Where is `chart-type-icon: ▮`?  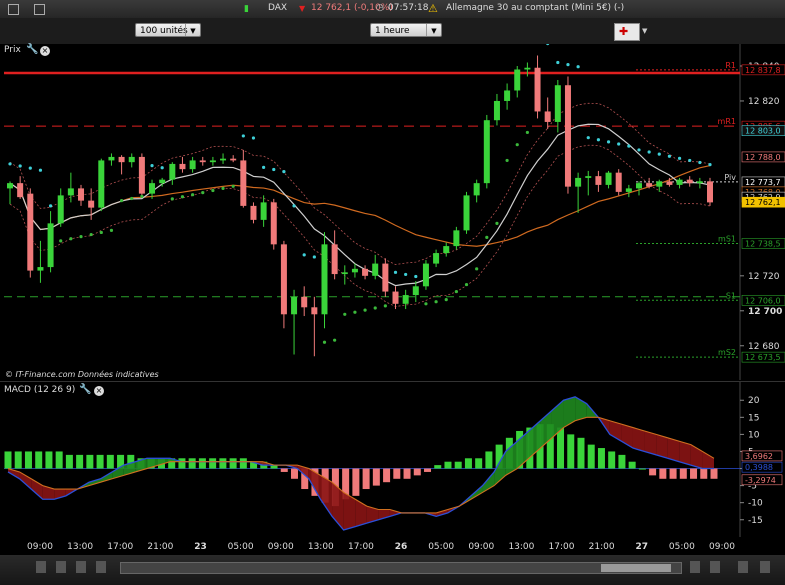
chart-type-icon: ▮ is located at coordinates (246, 9).